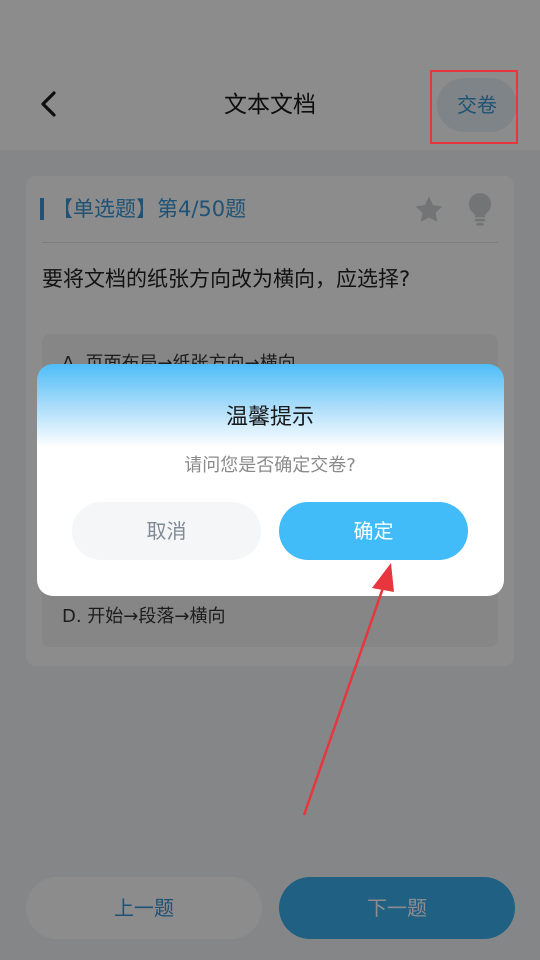 Image resolution: width=540 pixels, height=960 pixels. What do you see at coordinates (166, 531) in the screenshot?
I see `dialog-cancel-button: 取消` at bounding box center [166, 531].